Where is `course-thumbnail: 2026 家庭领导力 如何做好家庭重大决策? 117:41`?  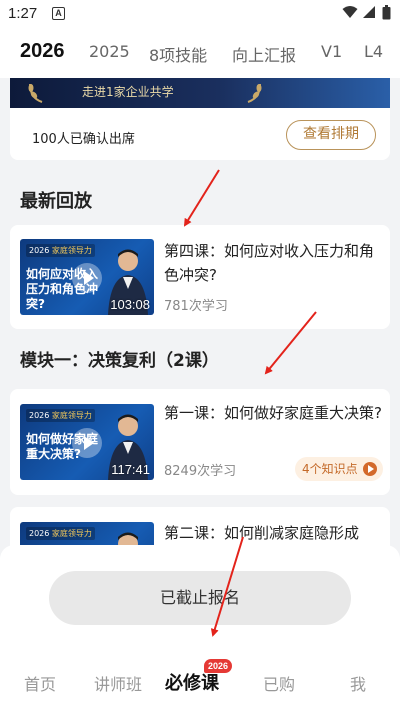 course-thumbnail: 2026 家庭领导力 如何做好家庭重大决策? 117:41 is located at coordinates (87, 442).